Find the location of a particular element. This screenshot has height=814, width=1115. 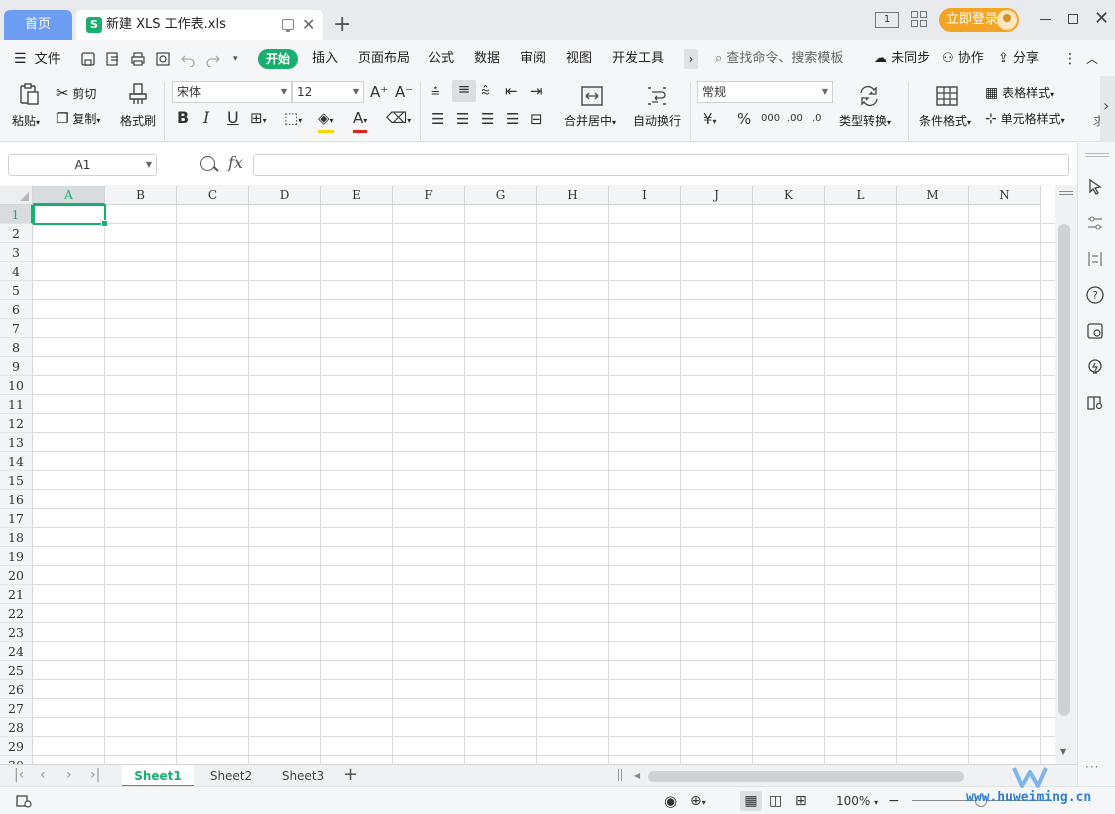

conditional-format-button: 条件格式▾ is located at coordinates (945, 120).